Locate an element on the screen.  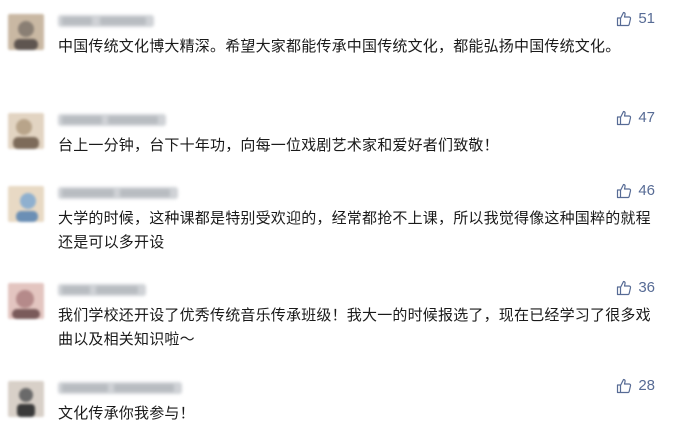
comment-text: 台上一分钟，台下十年功，向每一位戏剧艺术家和爱好者们致敬！ is located at coordinates (278, 145).